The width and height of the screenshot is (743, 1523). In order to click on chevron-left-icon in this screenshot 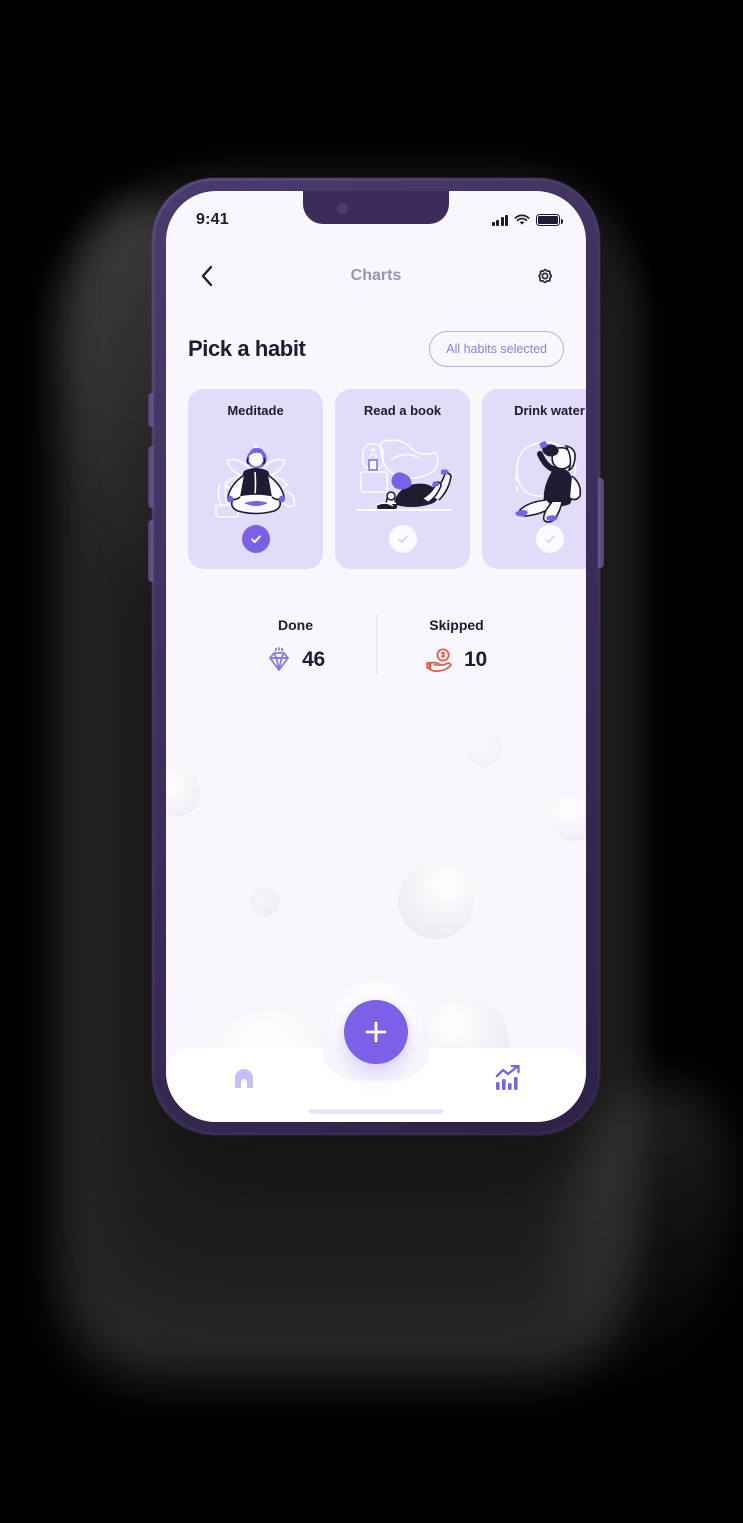, I will do `click(207, 276)`.